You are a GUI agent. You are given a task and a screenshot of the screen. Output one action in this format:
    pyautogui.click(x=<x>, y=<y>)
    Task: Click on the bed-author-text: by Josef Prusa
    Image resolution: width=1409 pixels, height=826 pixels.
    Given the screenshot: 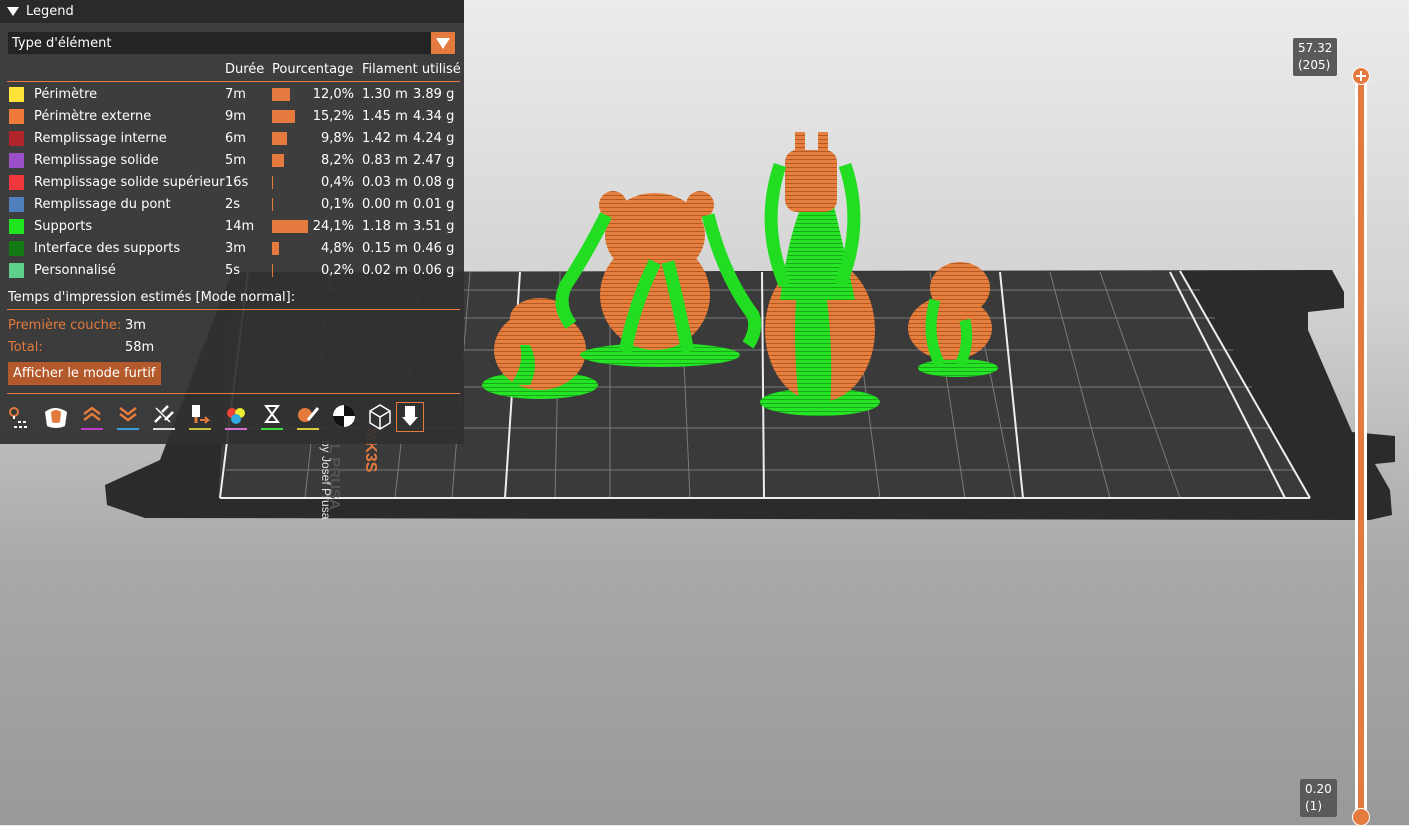 What is the action you would take?
    pyautogui.click(x=326, y=480)
    